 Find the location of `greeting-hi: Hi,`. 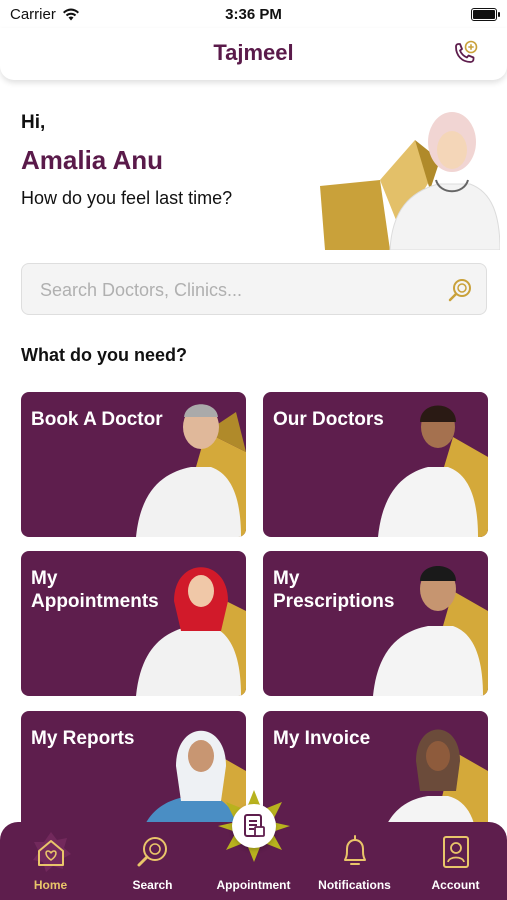

greeting-hi: Hi, is located at coordinates (33, 122).